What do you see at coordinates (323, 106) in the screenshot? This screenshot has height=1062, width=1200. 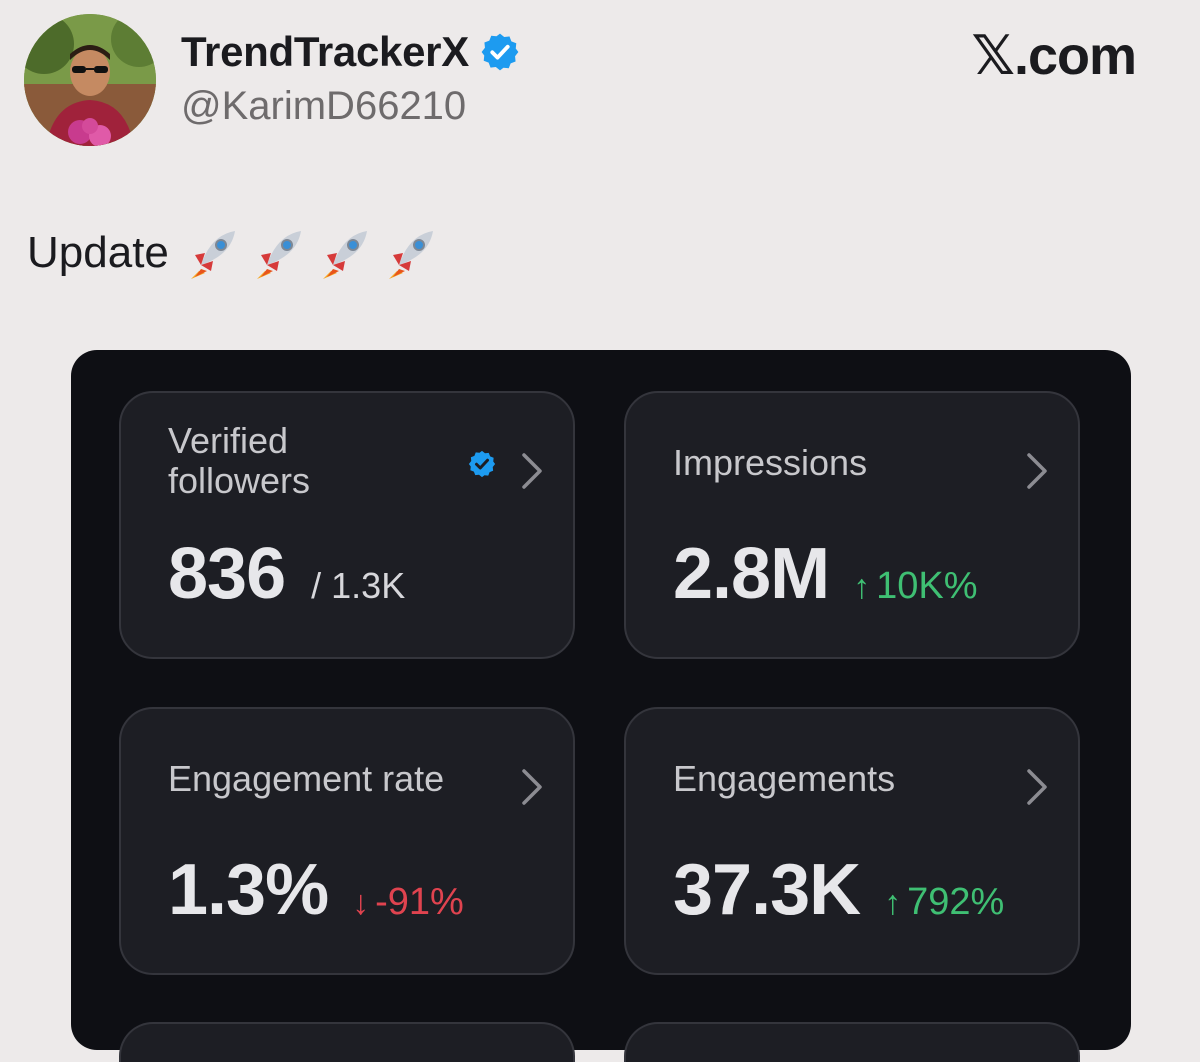 I see `author-handle: @KarimD66210` at bounding box center [323, 106].